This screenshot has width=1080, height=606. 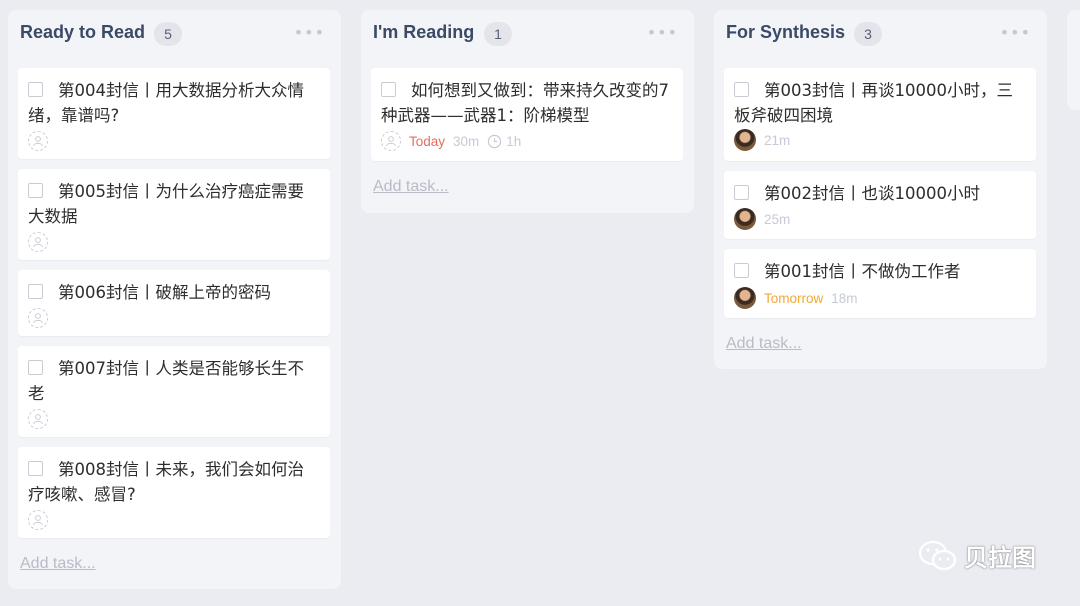 I want to click on due-date: Tomorrow, so click(x=793, y=298).